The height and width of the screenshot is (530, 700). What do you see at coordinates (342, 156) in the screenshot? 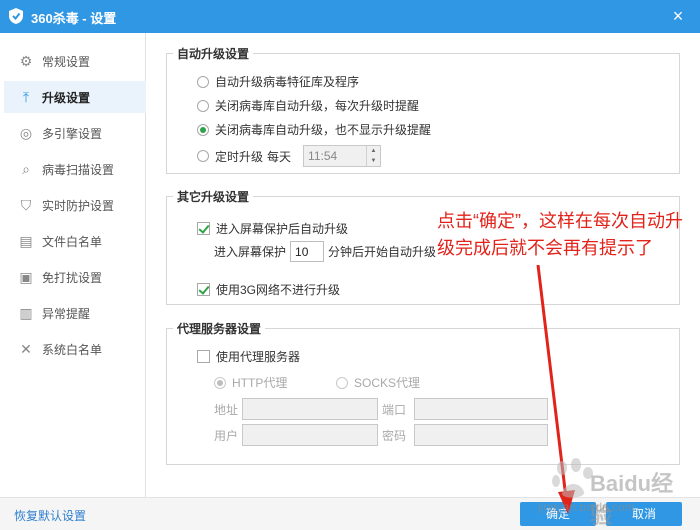
I see `schedule-time-input: 11:54 ▲ ▼` at bounding box center [342, 156].